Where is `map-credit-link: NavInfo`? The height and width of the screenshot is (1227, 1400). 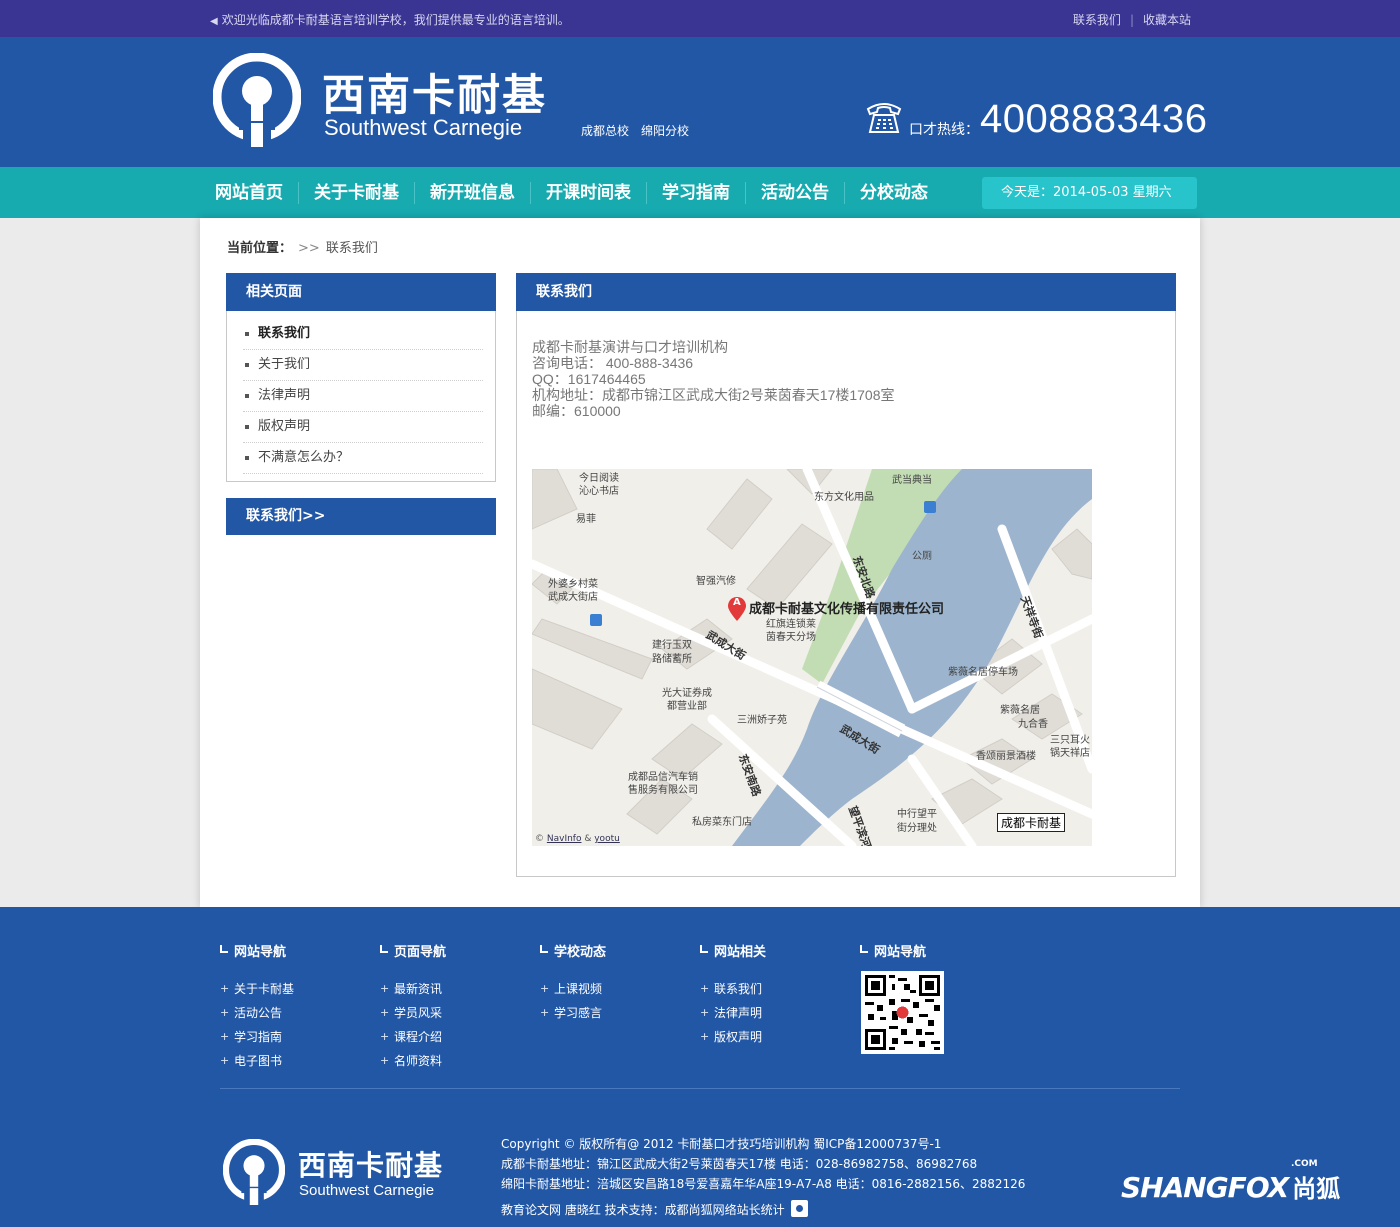
map-credit-link: NavInfo is located at coordinates (564, 839).